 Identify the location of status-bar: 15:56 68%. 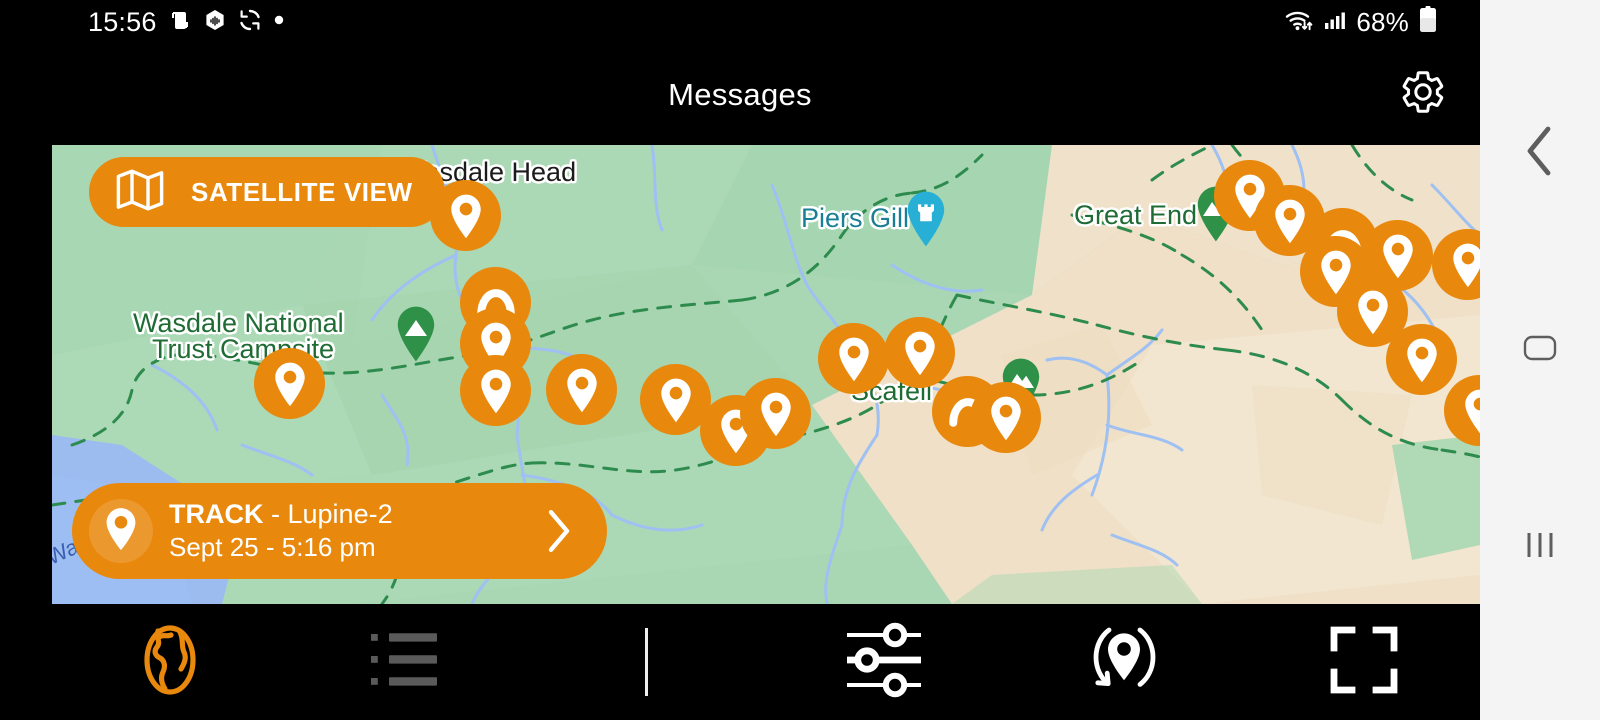
(740, 22).